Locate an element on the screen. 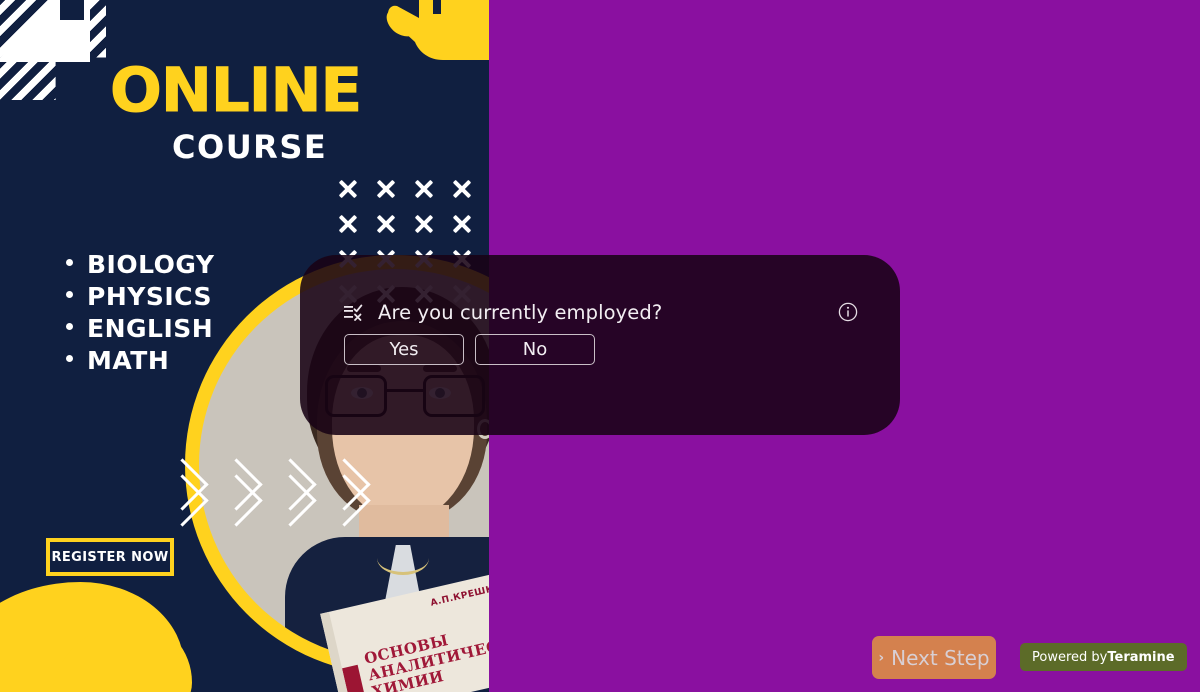  register-now-label: REGISTER NOW is located at coordinates (110, 557).